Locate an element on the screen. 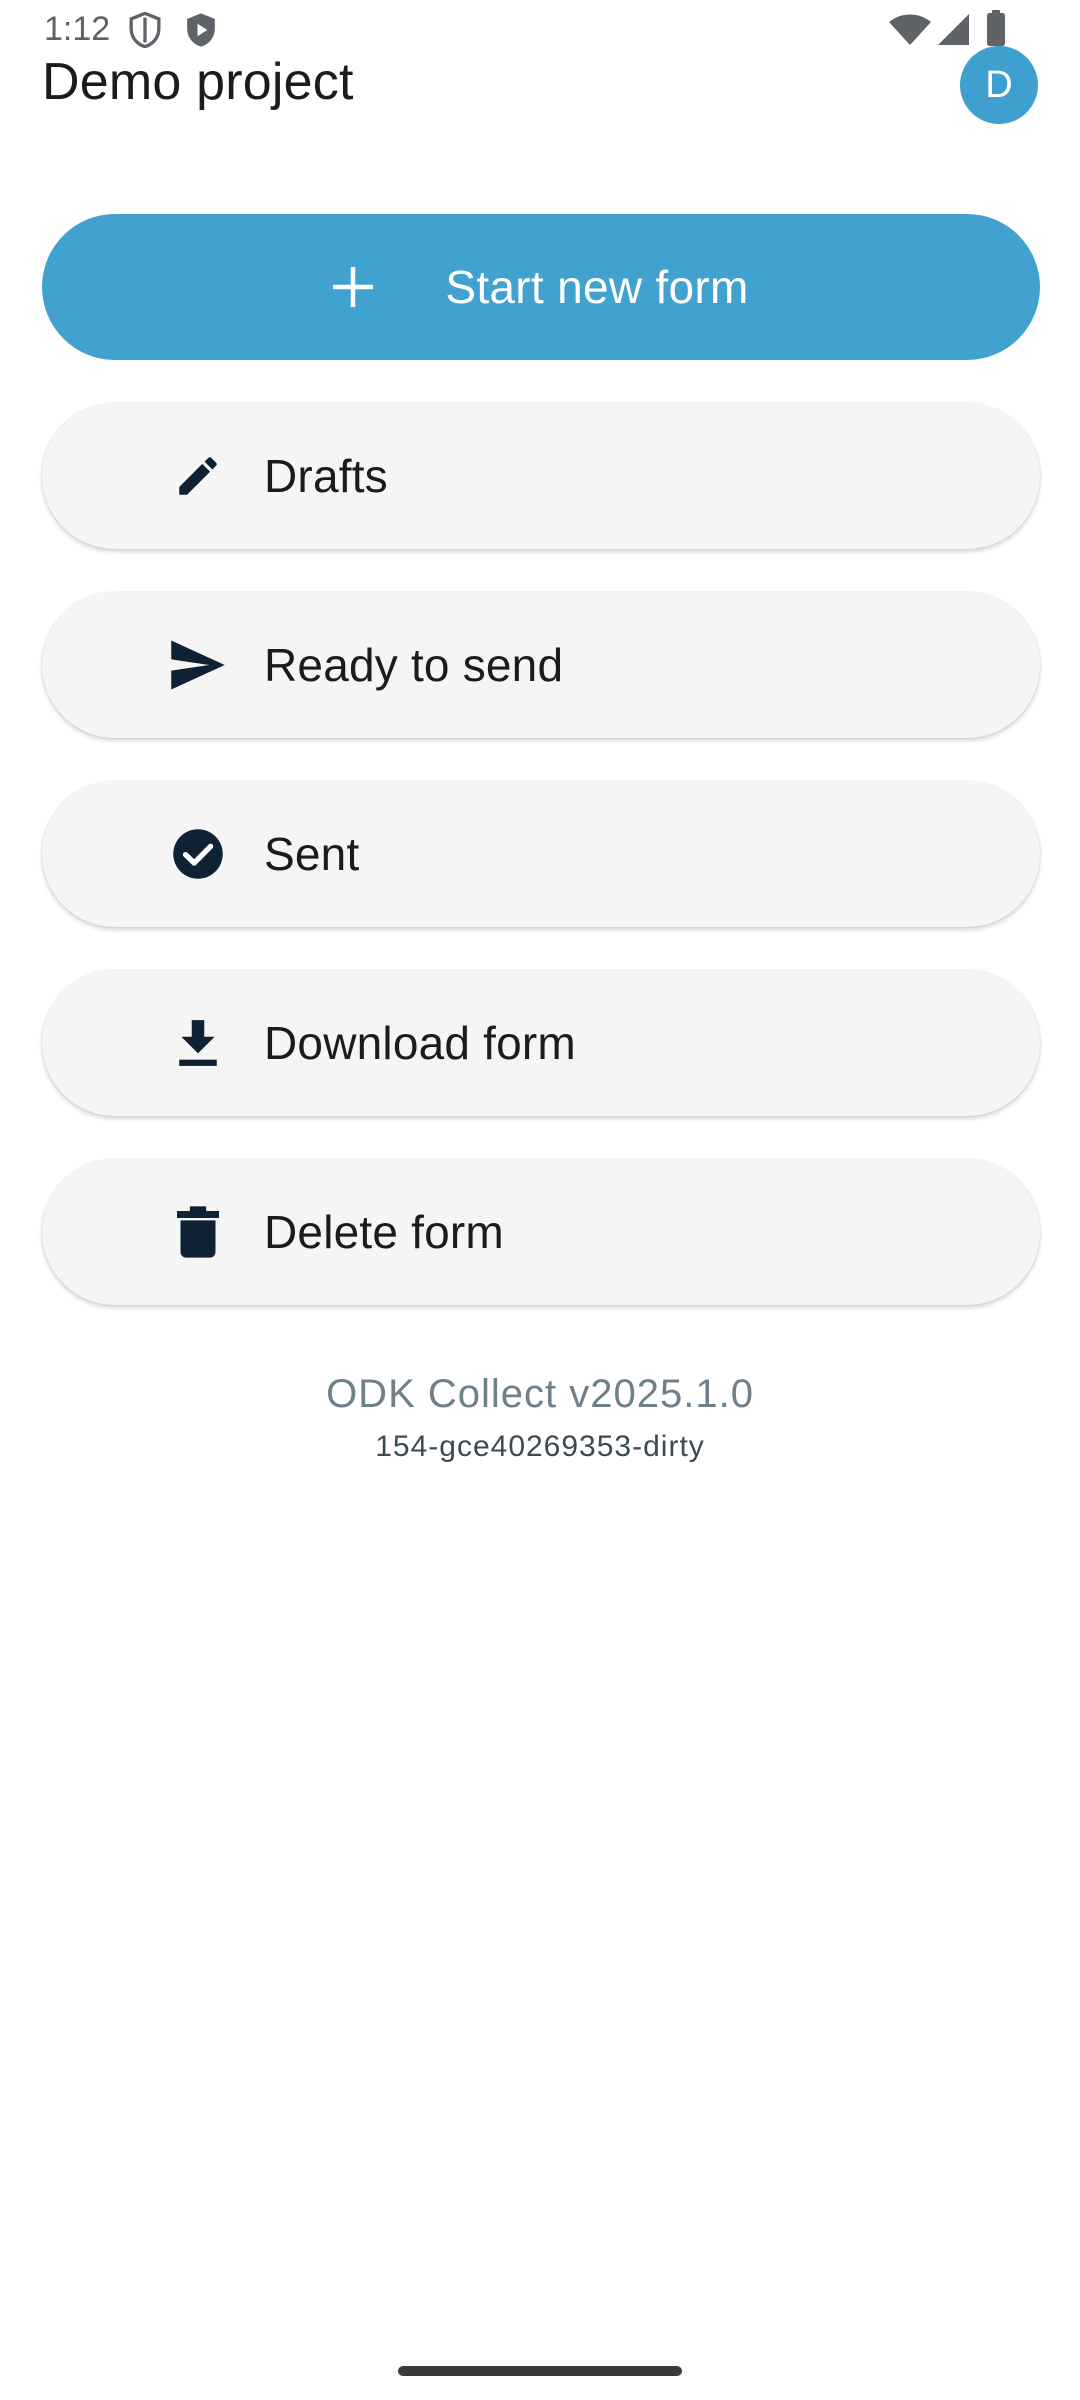  wifi-icon is located at coordinates (910, 32).